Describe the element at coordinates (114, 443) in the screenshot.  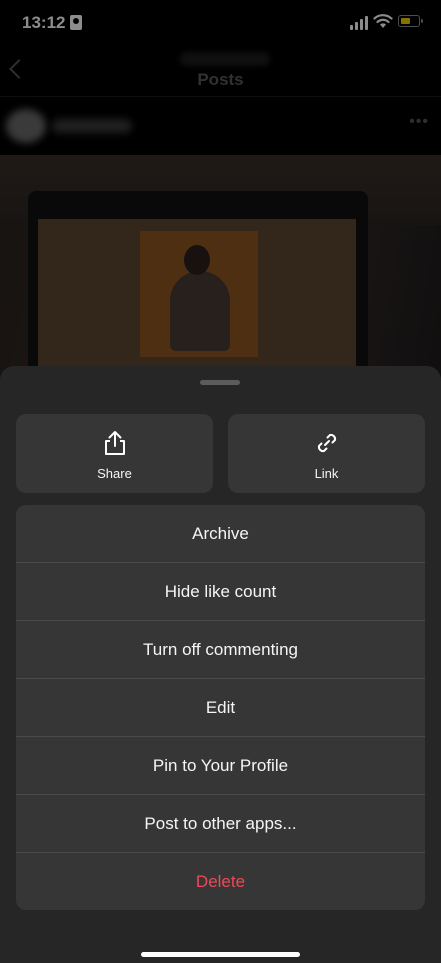
I see `share-icon` at that location.